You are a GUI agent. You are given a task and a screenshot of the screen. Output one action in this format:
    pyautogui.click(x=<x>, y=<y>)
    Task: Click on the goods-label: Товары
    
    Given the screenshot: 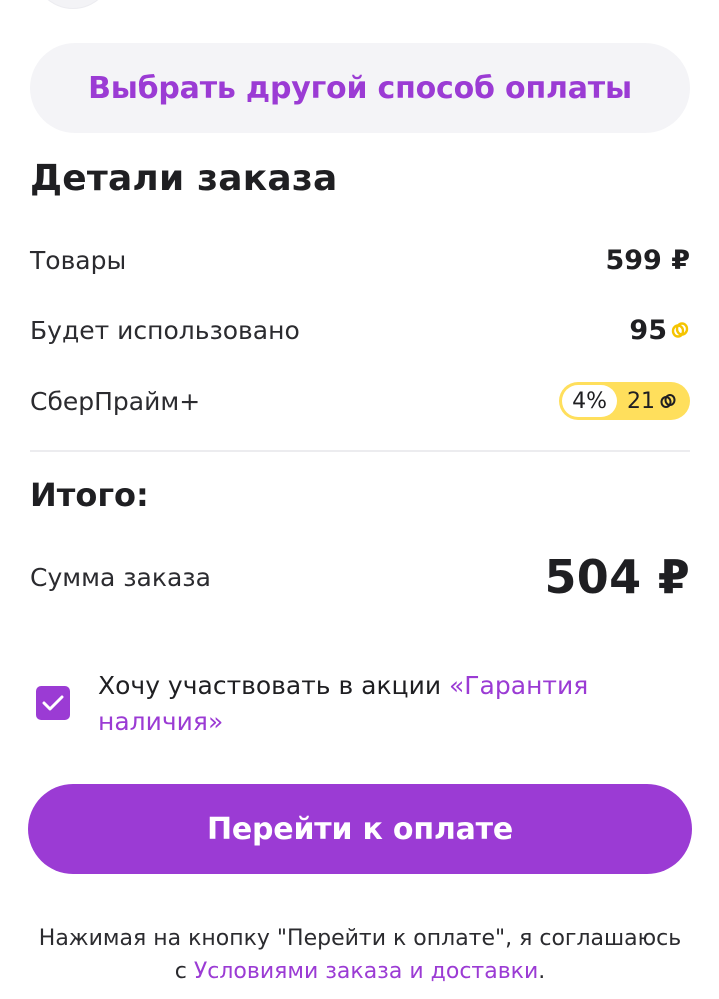 What is the action you would take?
    pyautogui.click(x=78, y=260)
    